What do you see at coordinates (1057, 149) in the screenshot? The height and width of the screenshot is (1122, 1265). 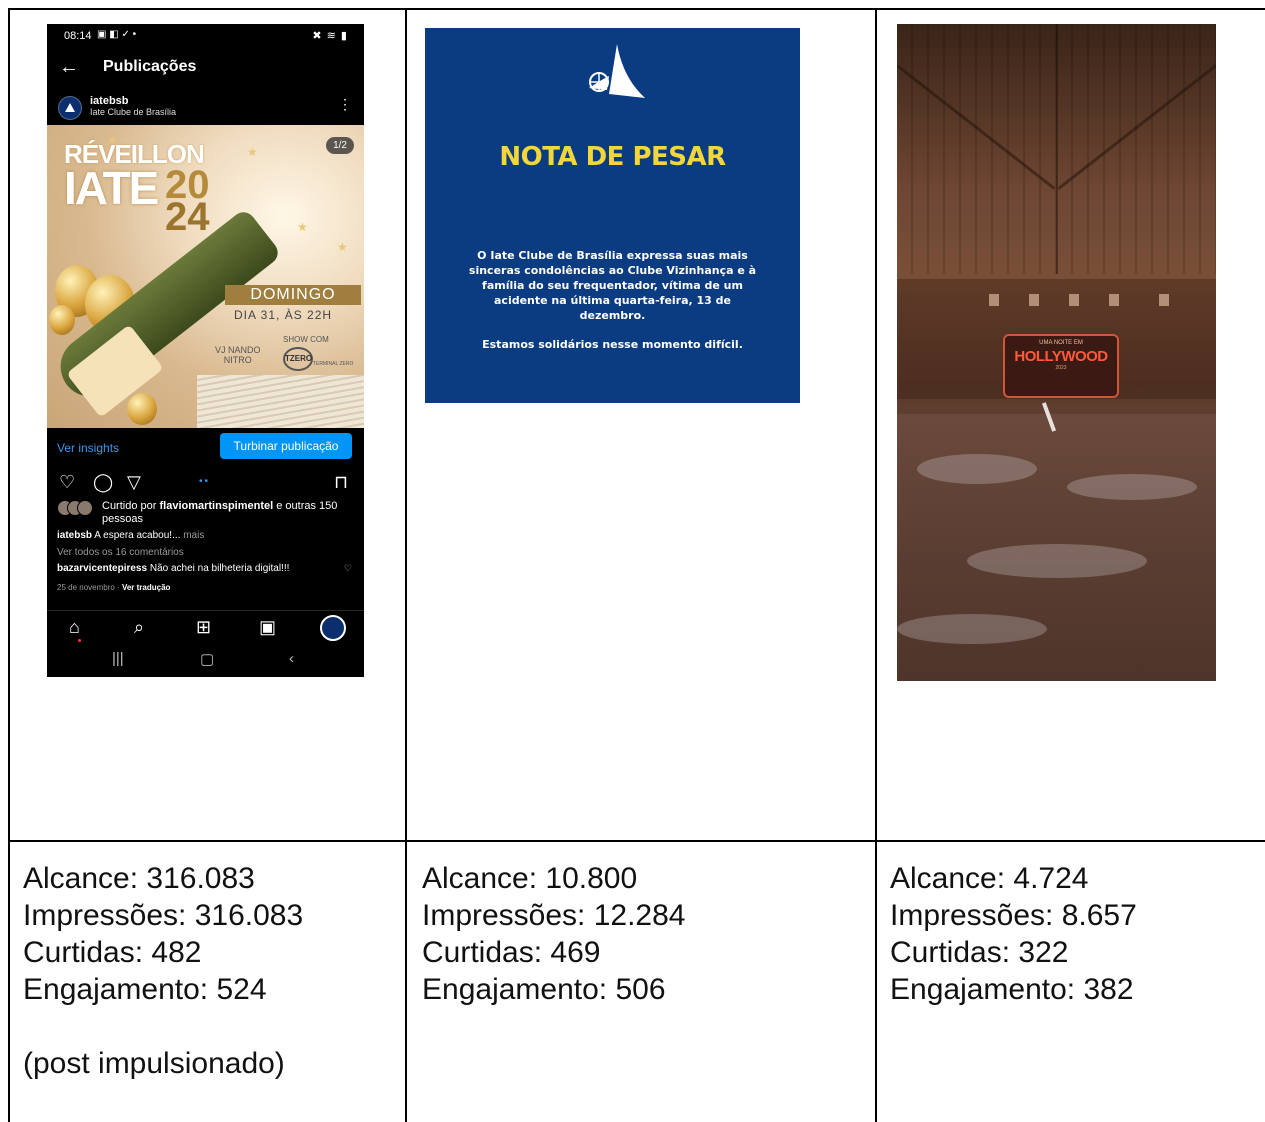 I see `roof-ridge` at bounding box center [1057, 149].